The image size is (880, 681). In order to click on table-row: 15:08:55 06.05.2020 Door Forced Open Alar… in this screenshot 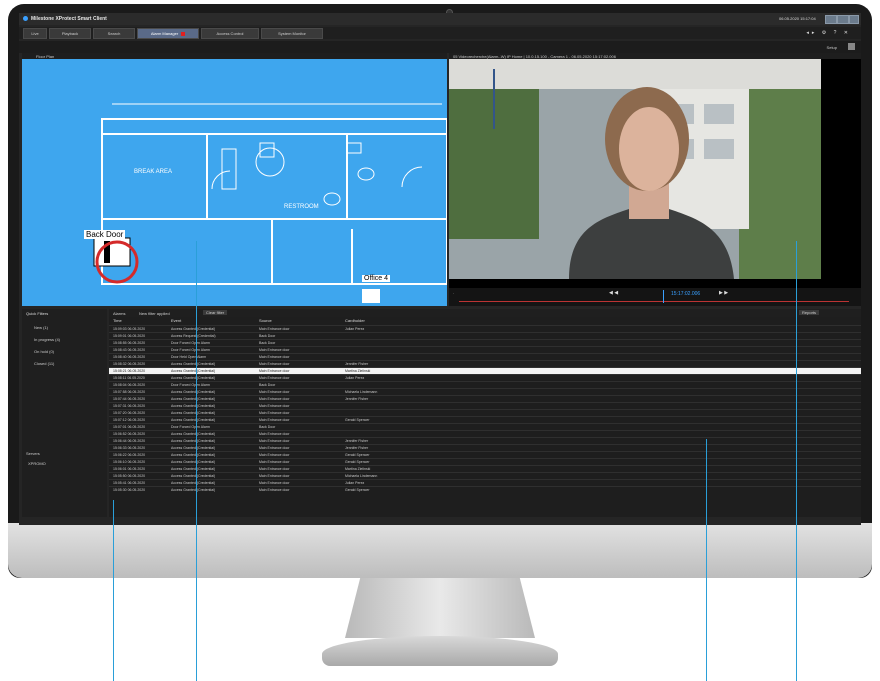, I will do `click(485, 342)`.